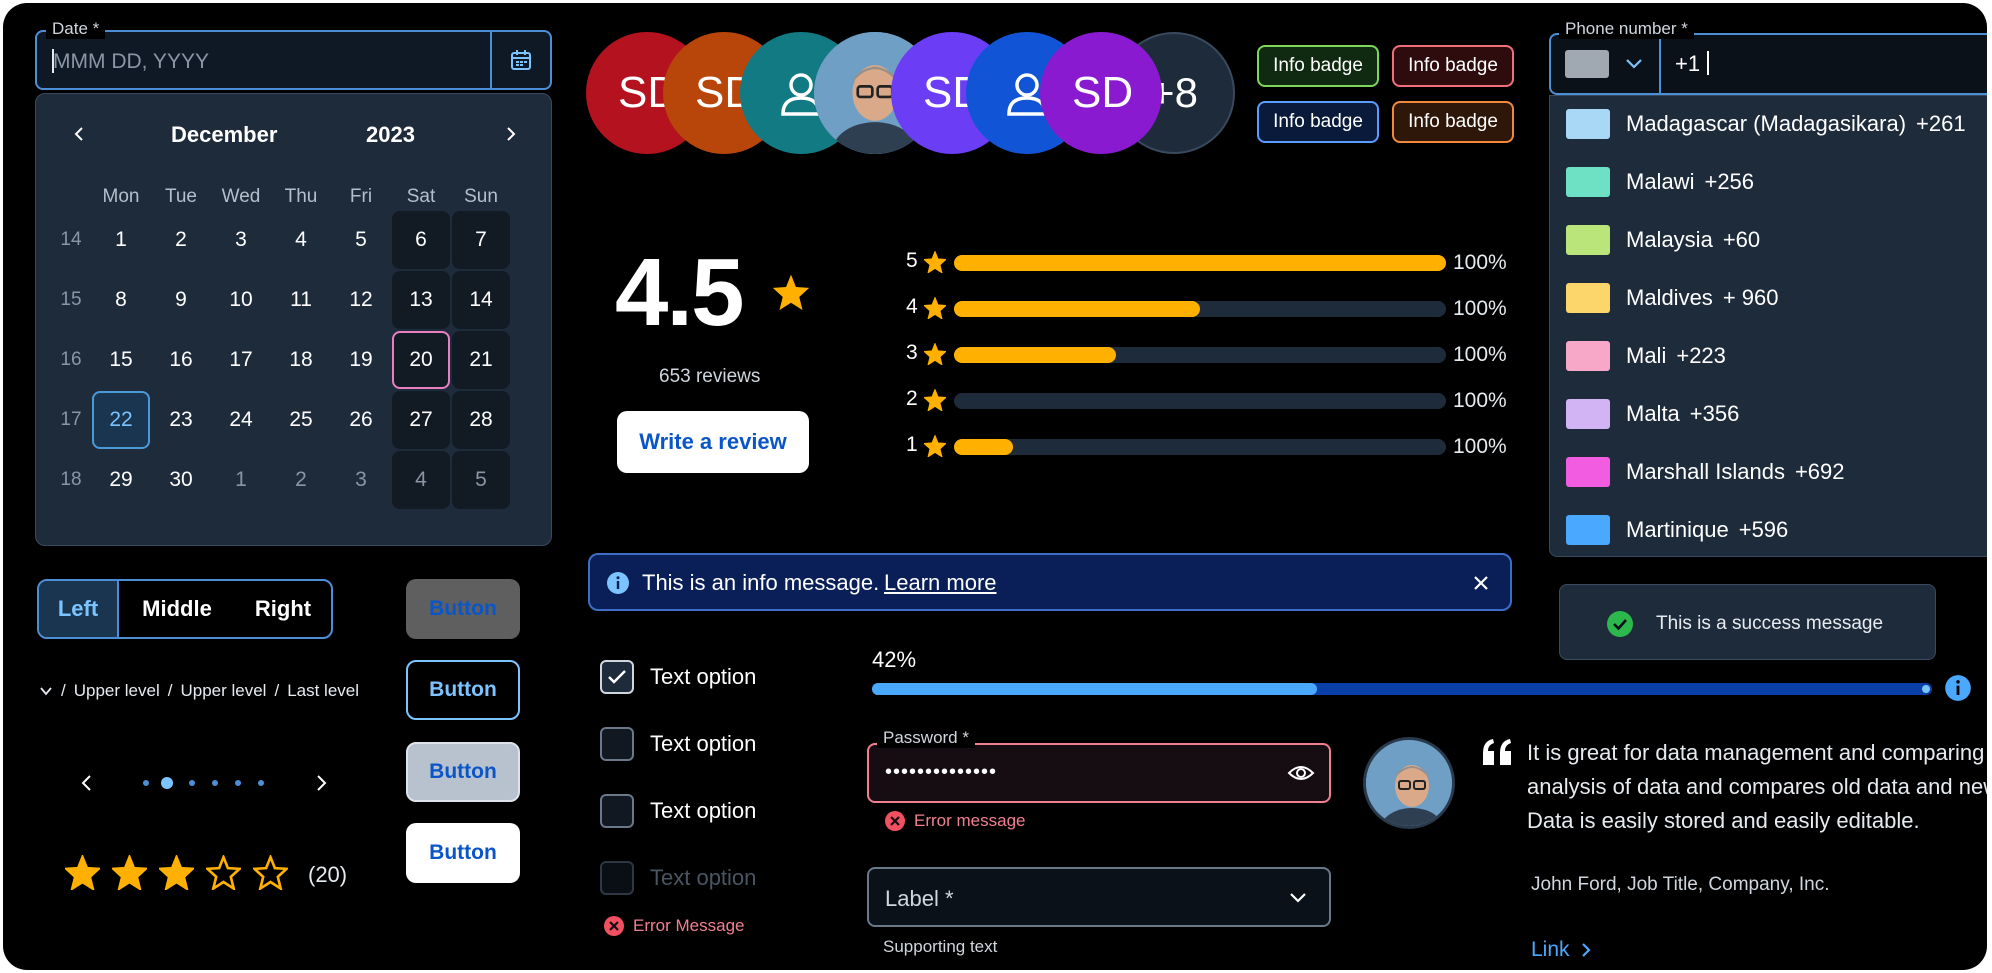 The width and height of the screenshot is (1992, 973). I want to click on star-icon, so click(935, 308).